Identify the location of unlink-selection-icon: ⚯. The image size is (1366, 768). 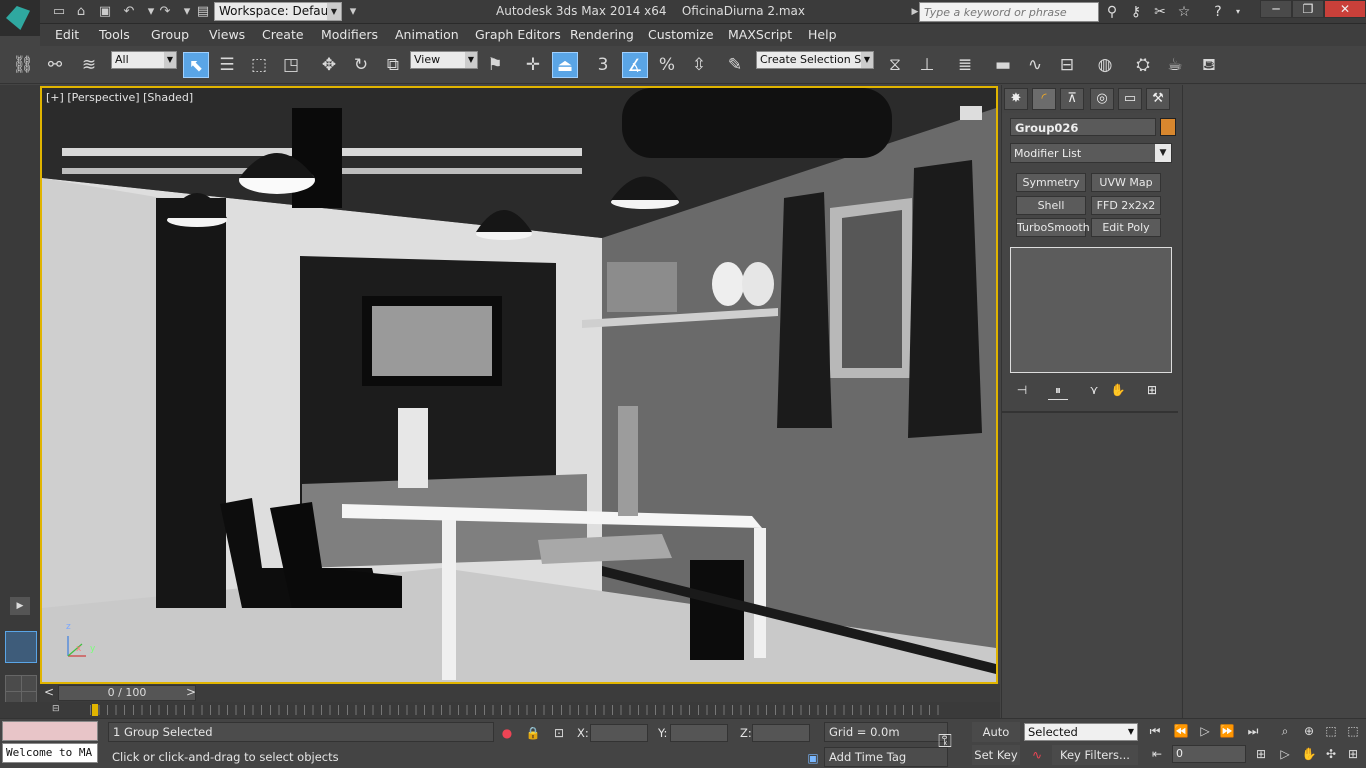
(55, 65).